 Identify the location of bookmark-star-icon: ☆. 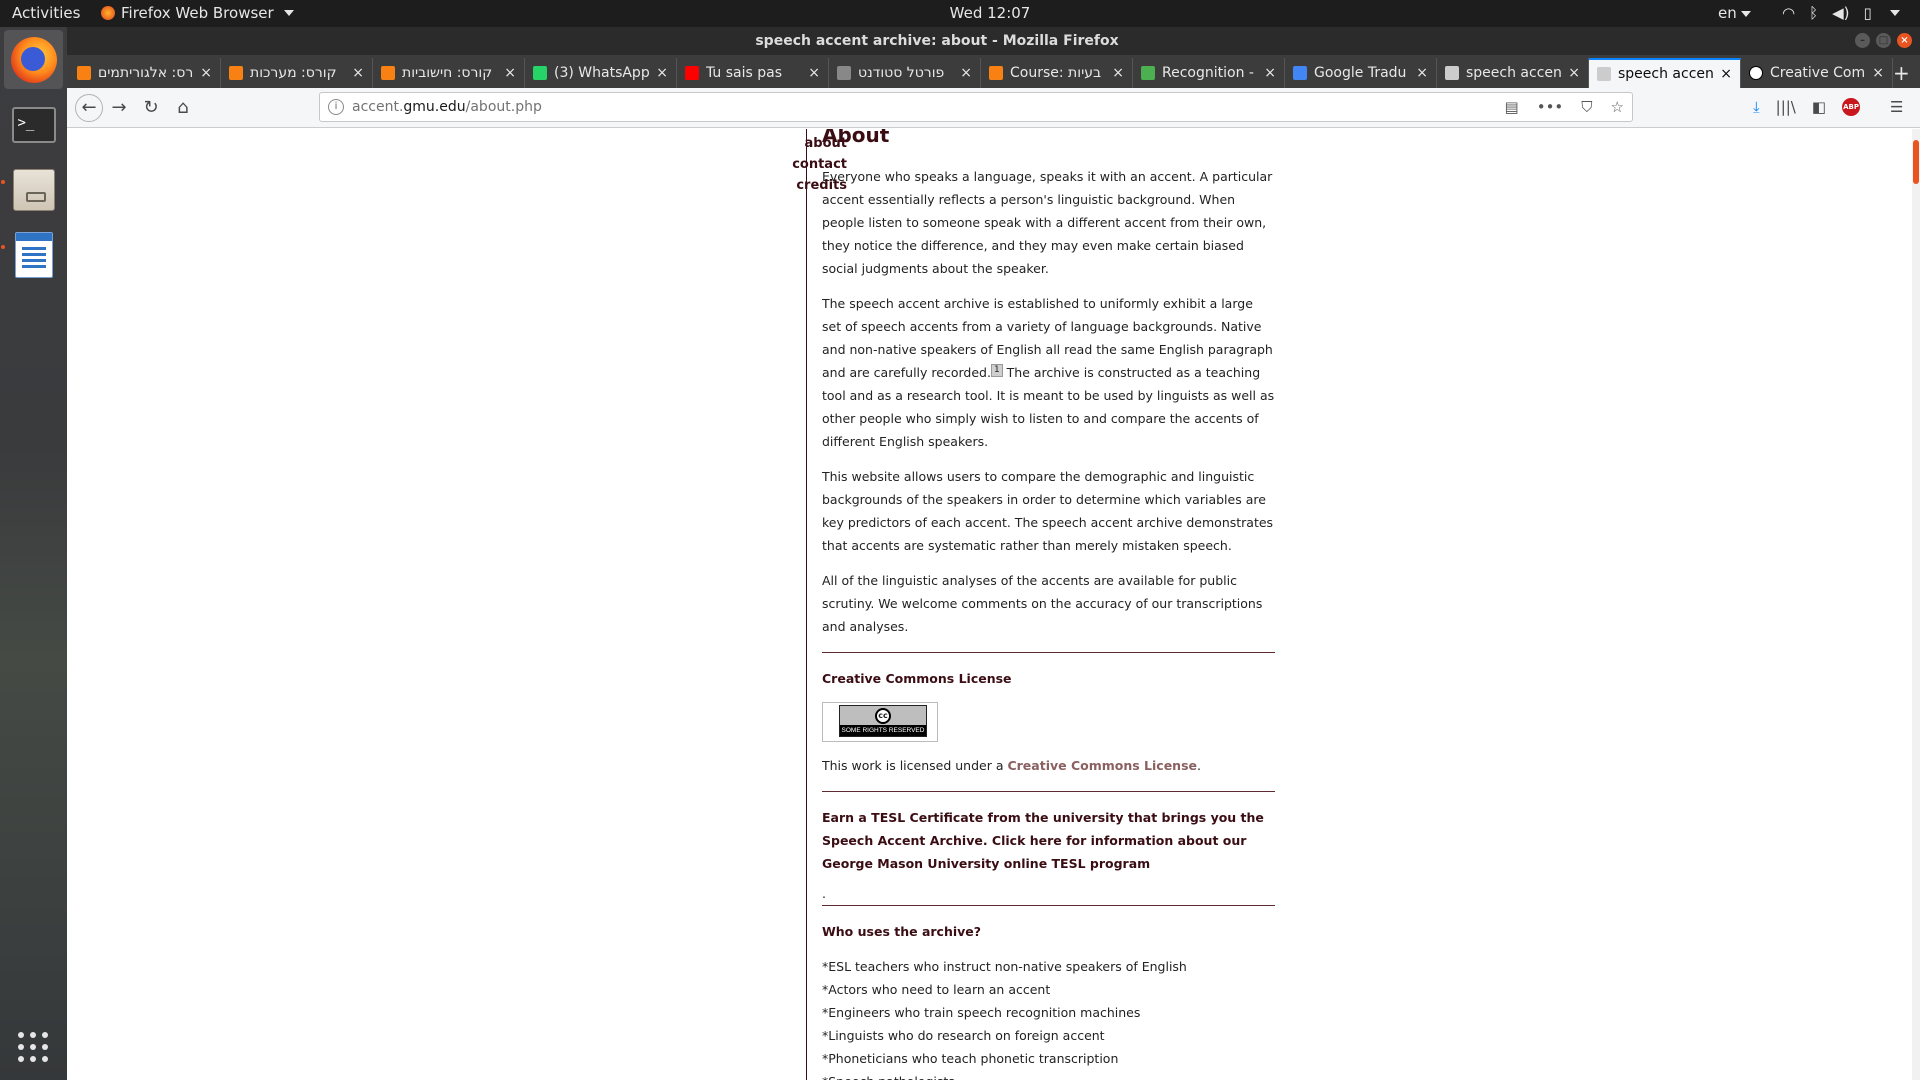
(1617, 107).